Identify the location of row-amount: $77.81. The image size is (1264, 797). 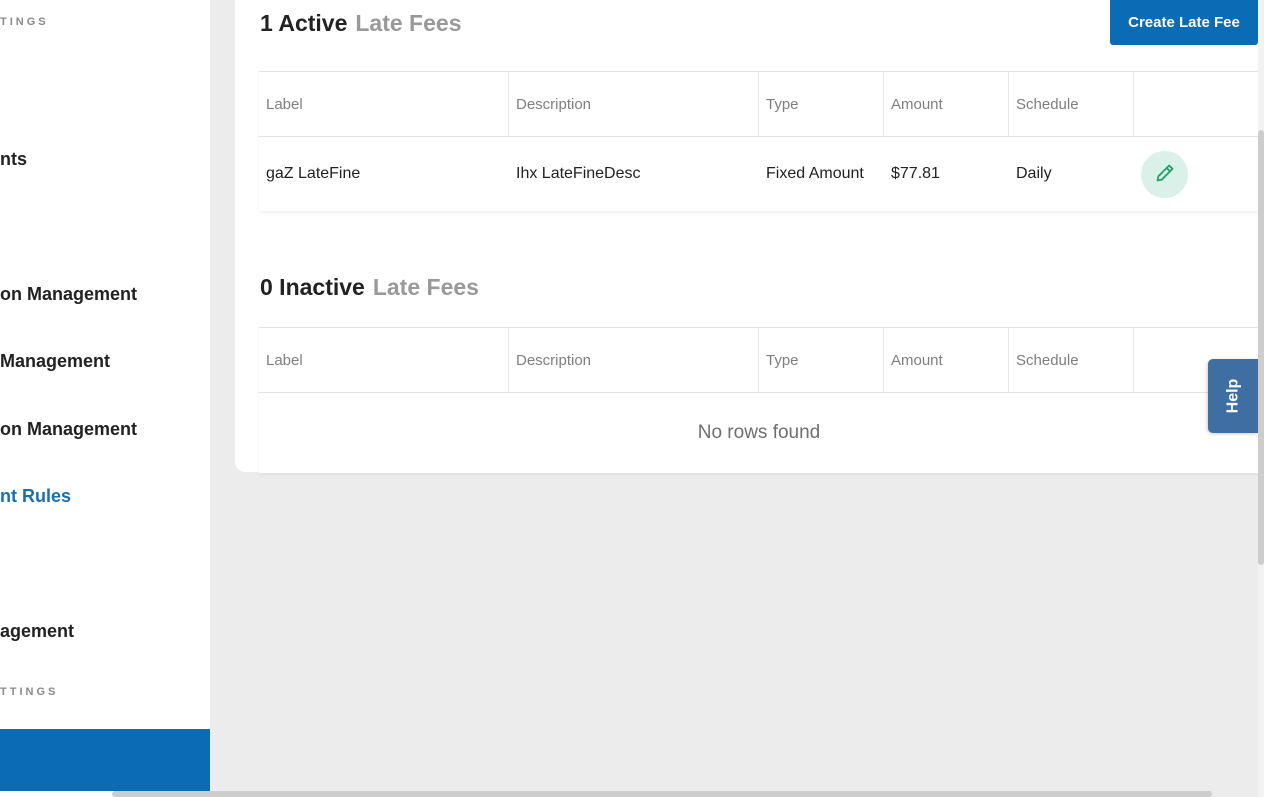
(915, 173).